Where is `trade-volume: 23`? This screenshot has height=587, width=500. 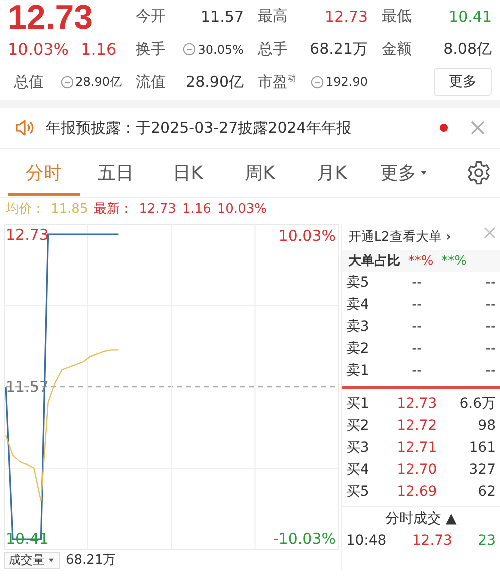
trade-volume: 23 is located at coordinates (487, 541).